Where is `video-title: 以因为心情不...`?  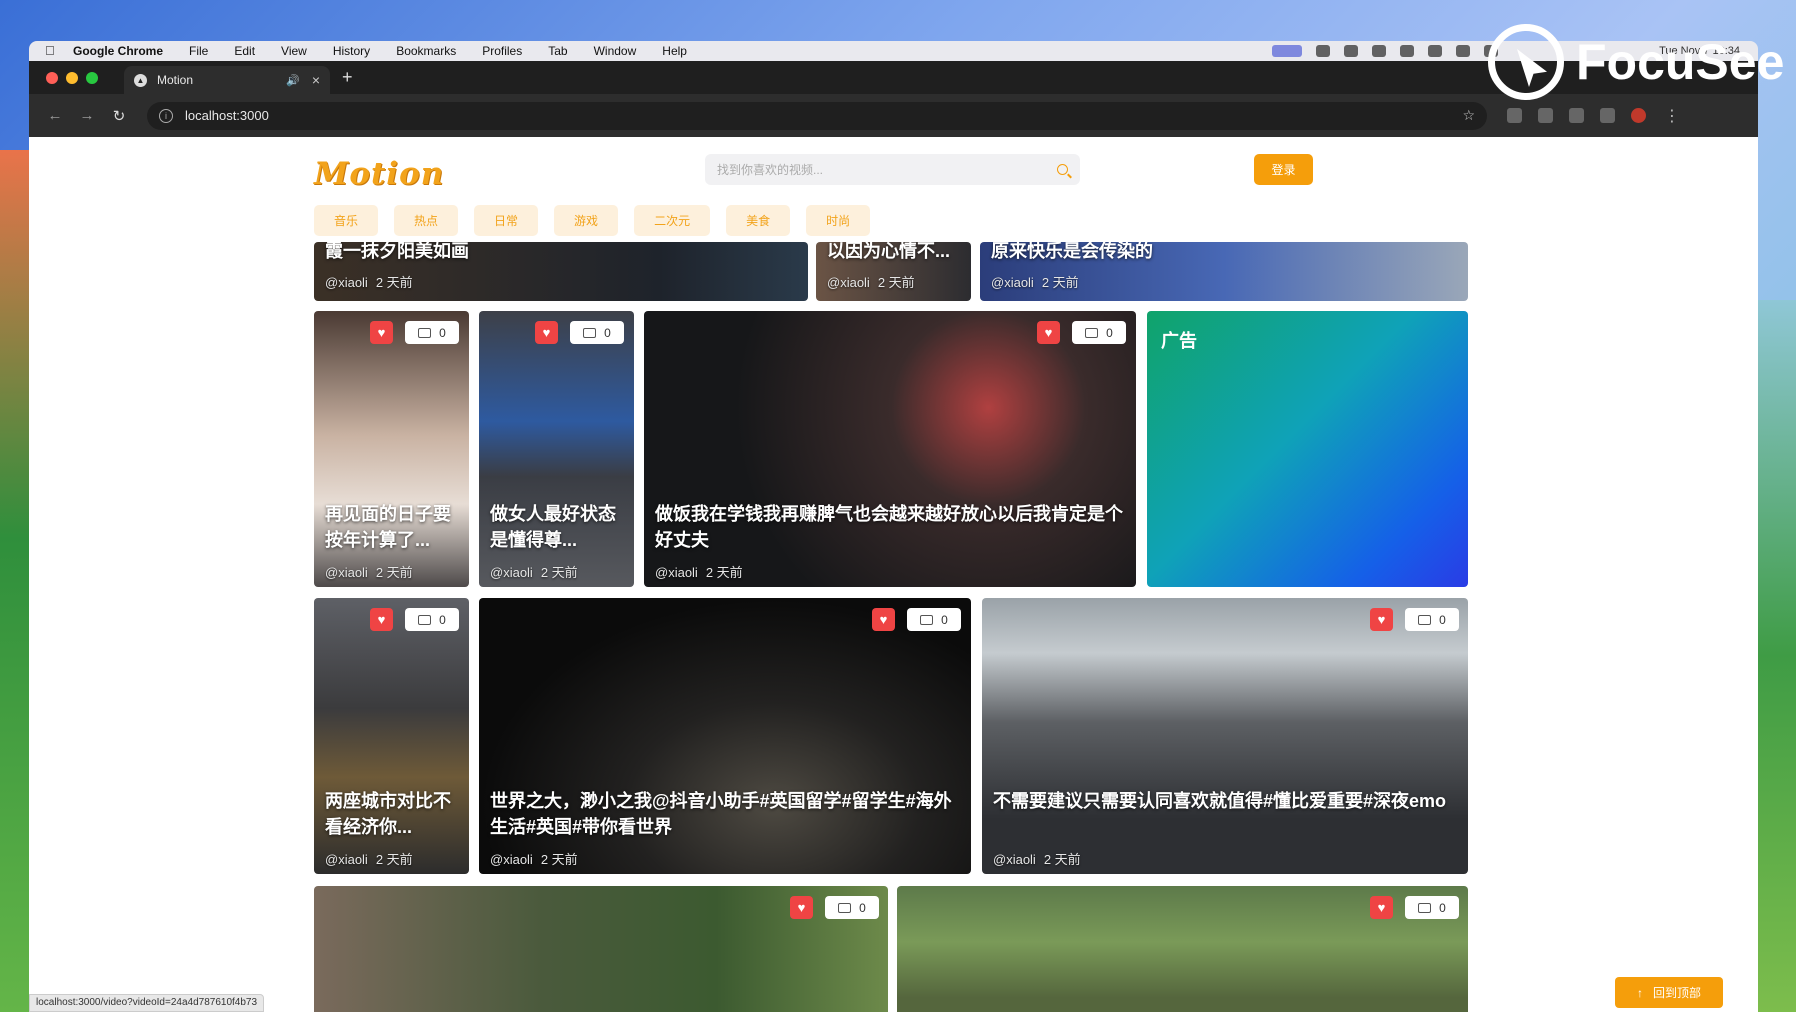
video-title: 以因为心情不... is located at coordinates (889, 251).